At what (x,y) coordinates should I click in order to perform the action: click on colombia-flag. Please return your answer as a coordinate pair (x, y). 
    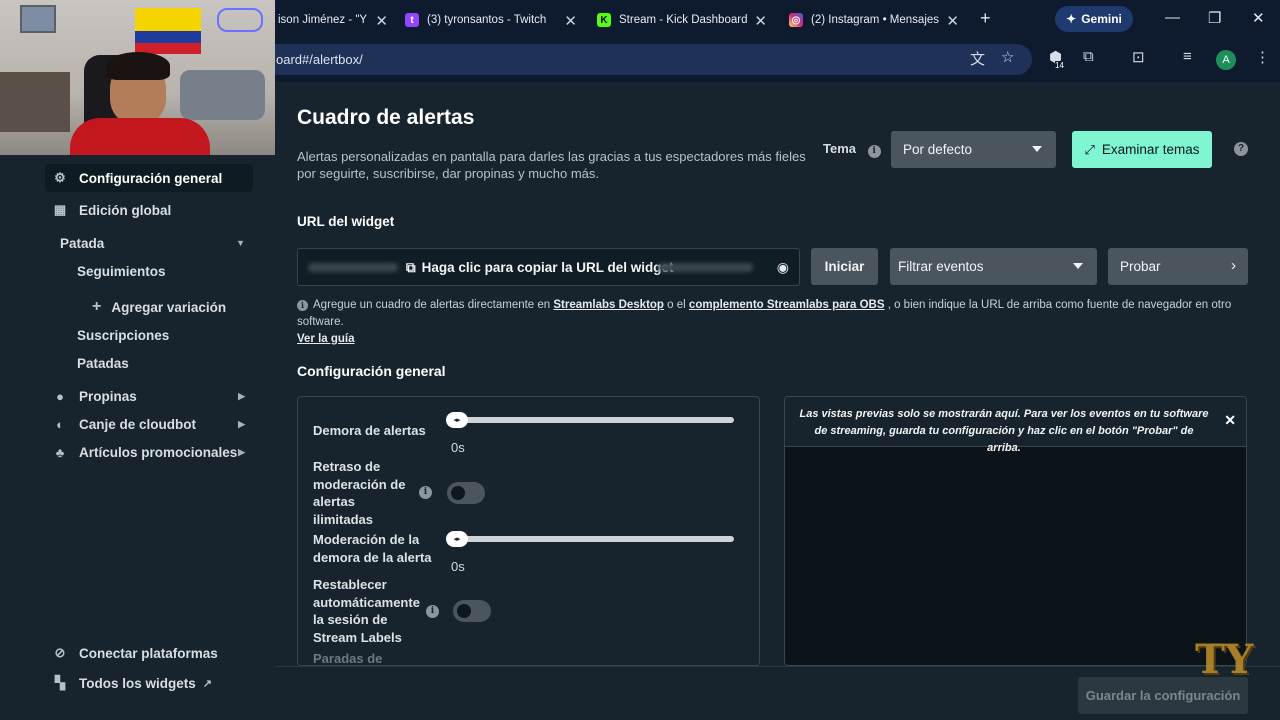
    Looking at the image, I should click on (168, 31).